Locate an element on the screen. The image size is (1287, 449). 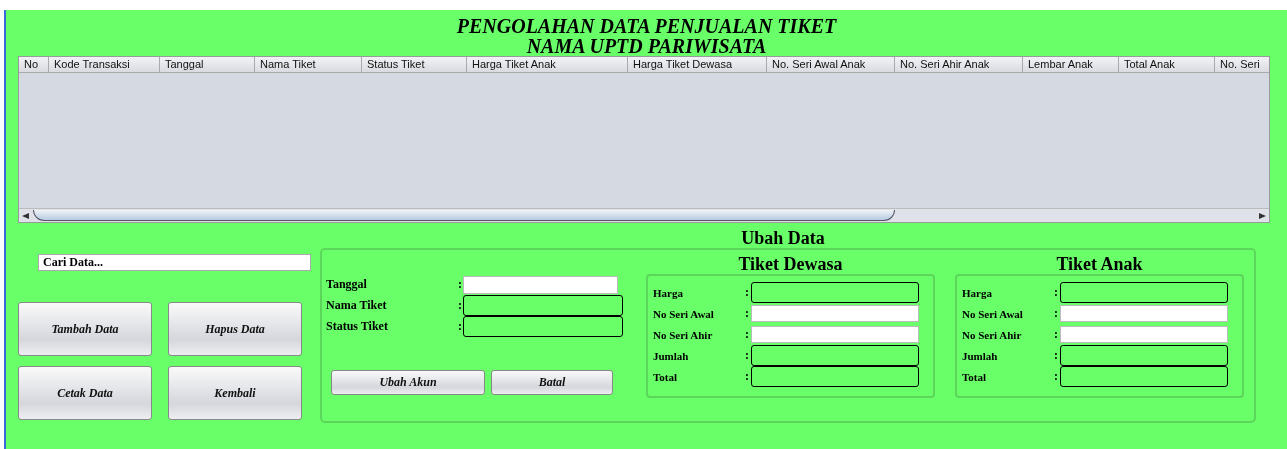
action-button: Tambah Data is located at coordinates (85, 329).